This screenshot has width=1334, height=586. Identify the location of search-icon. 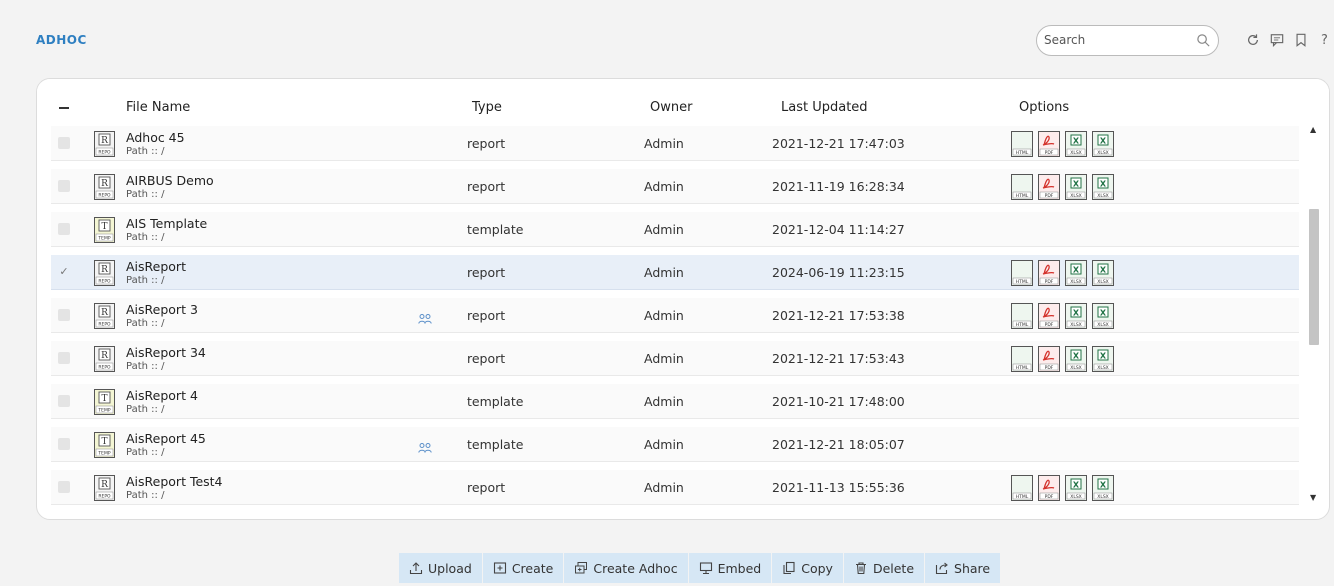
(1203, 40).